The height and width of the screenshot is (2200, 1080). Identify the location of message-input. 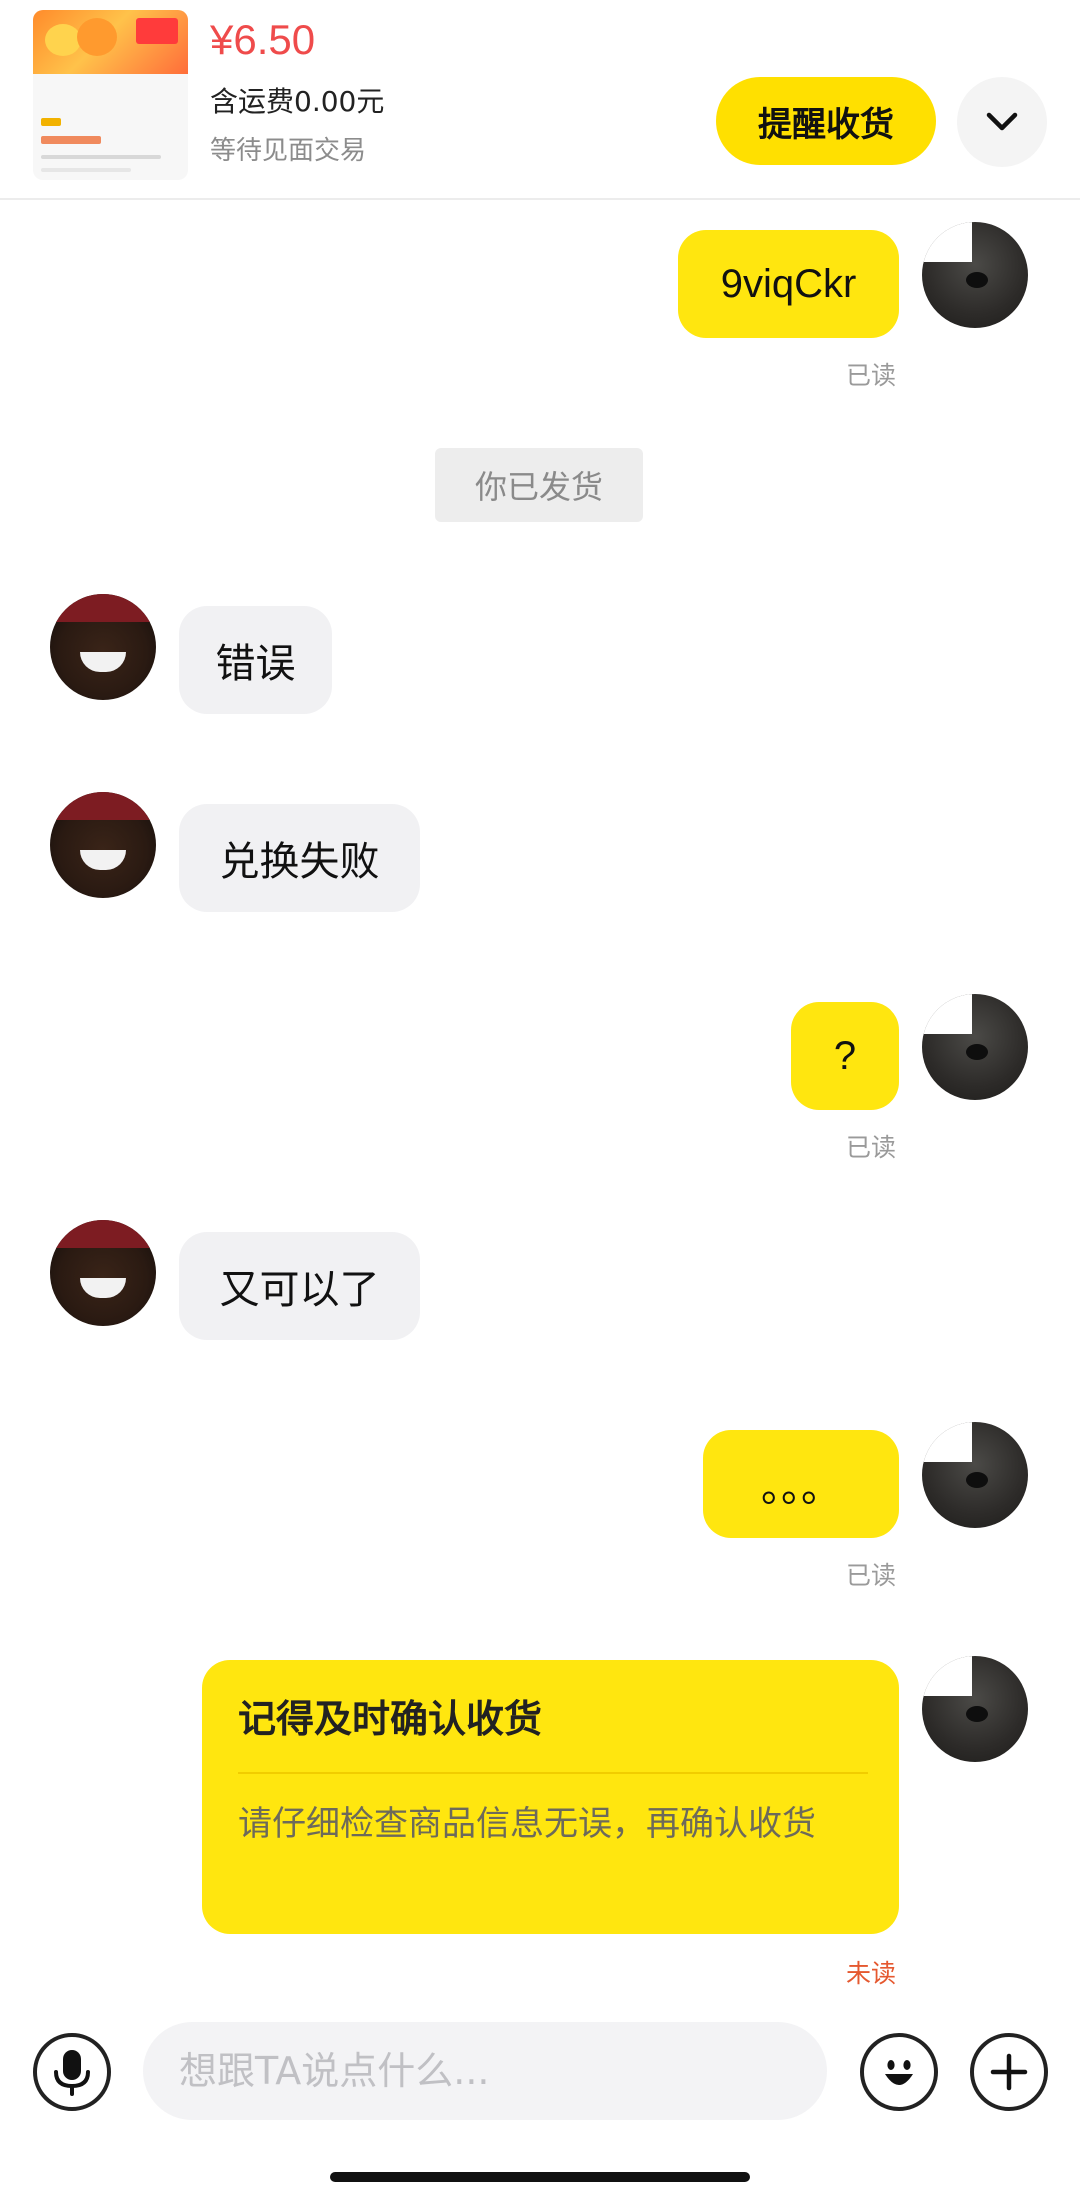
(485, 2071).